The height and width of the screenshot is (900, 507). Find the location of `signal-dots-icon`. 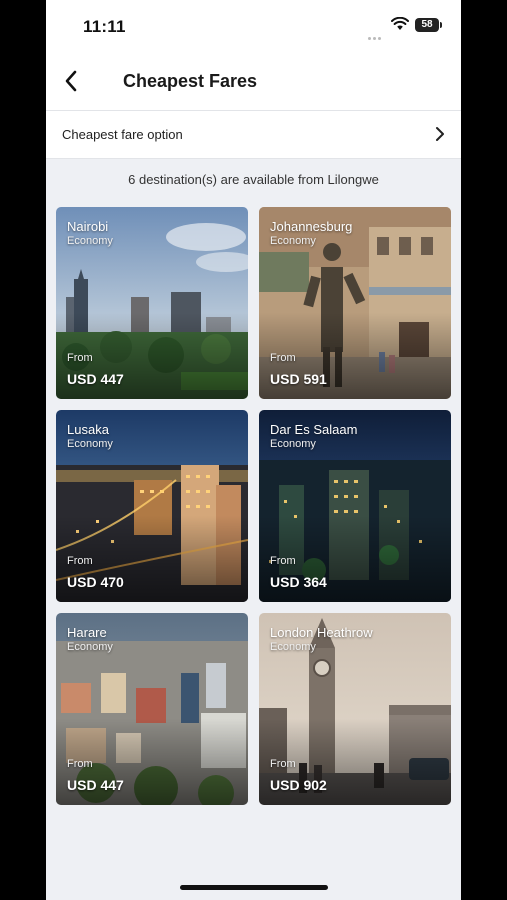

signal-dots-icon is located at coordinates (377, 42).